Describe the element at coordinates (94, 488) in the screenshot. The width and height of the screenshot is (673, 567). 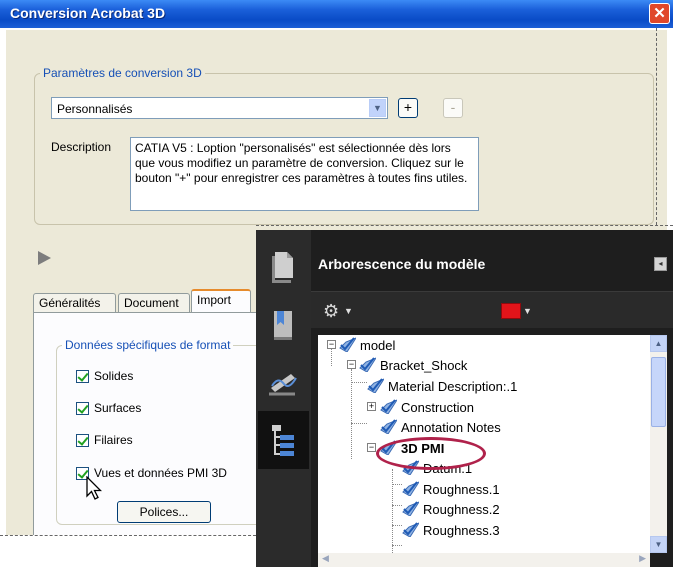
I see `mouse-cursor-icon` at that location.